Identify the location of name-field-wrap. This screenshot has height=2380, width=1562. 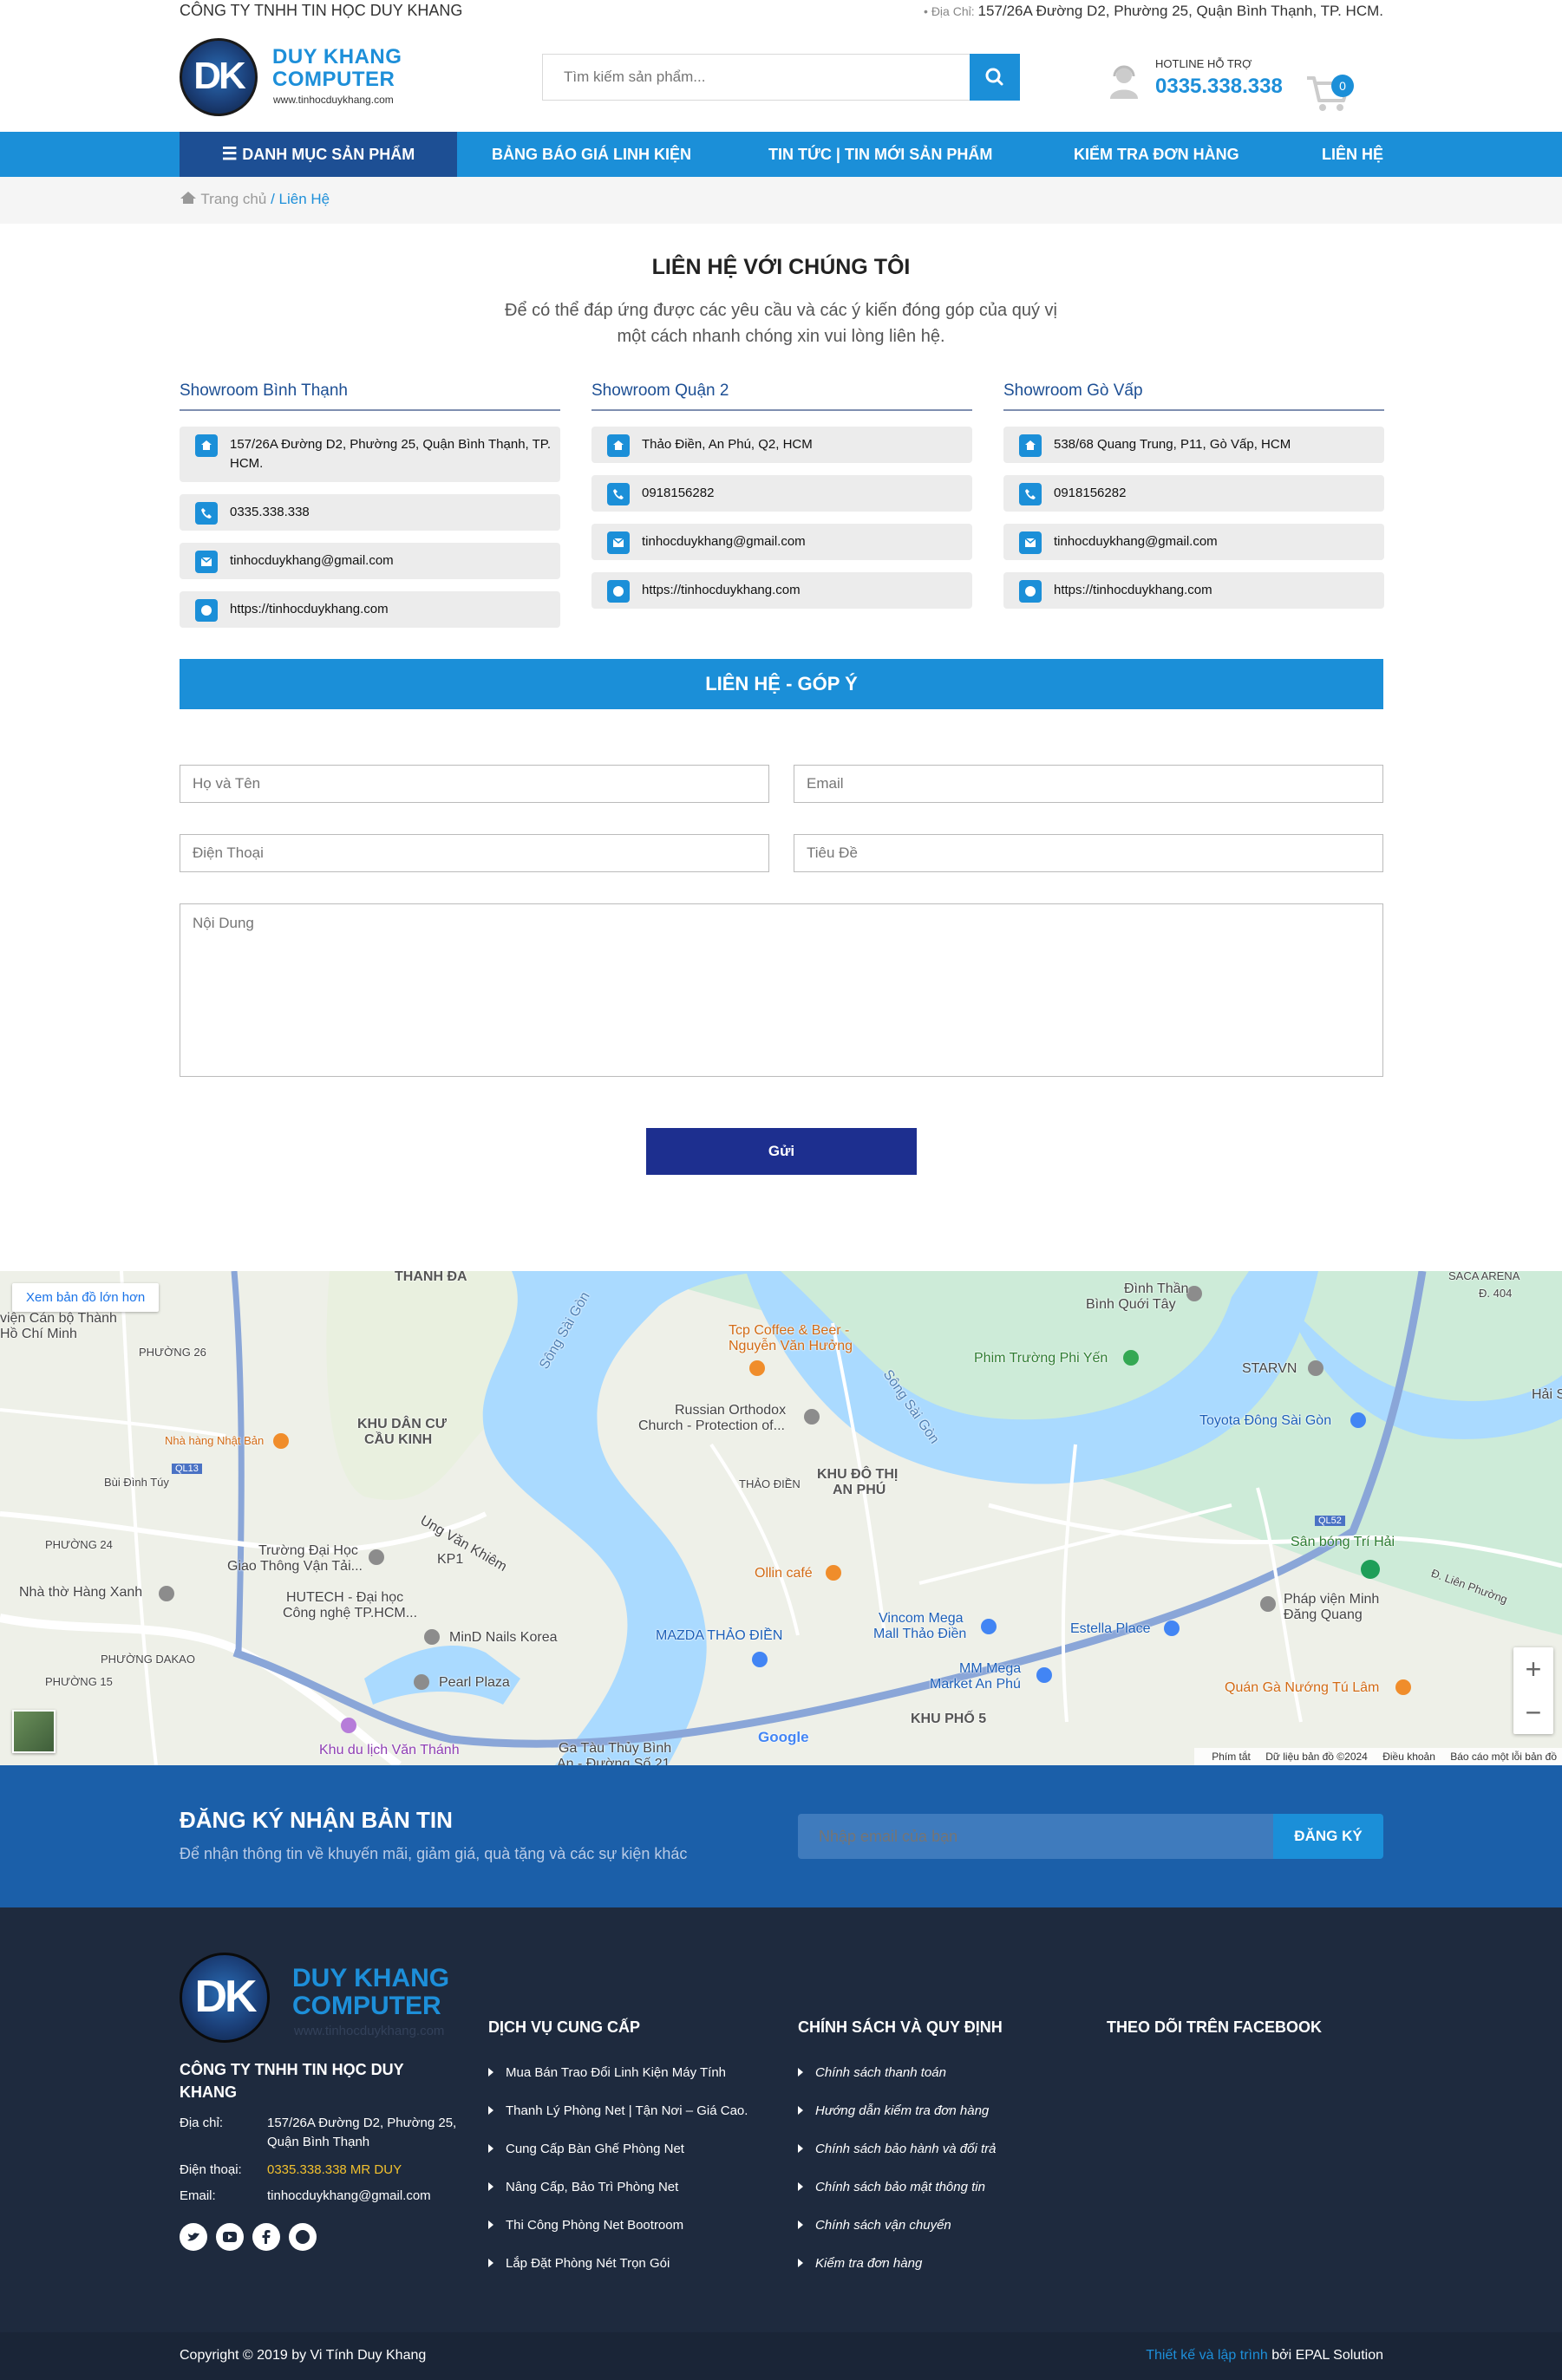
(474, 784).